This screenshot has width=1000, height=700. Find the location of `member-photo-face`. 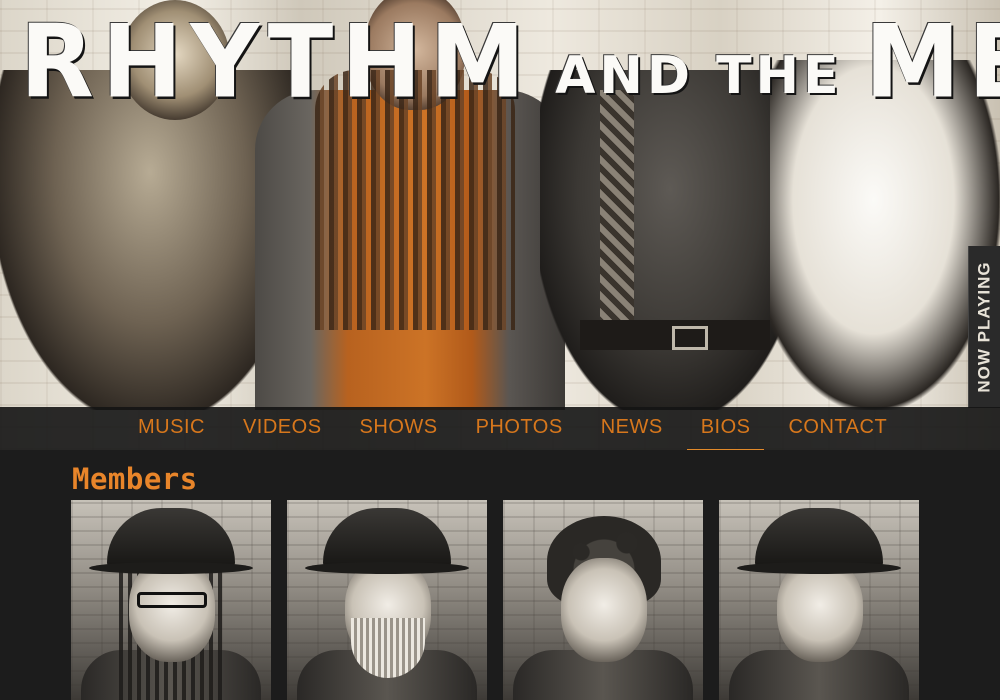

member-photo-face is located at coordinates (604, 610).